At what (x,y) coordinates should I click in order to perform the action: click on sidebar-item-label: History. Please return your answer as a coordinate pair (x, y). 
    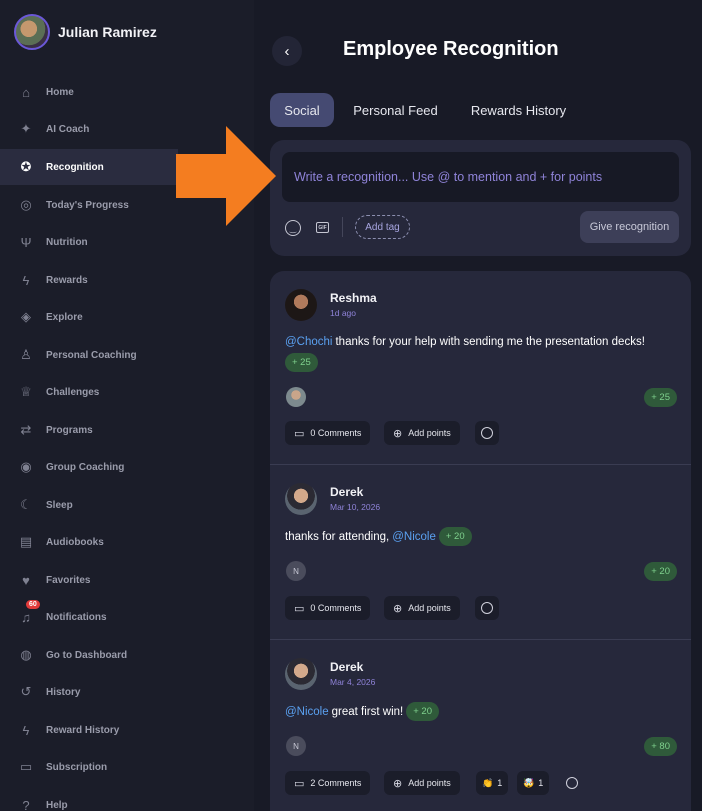
    Looking at the image, I should click on (63, 692).